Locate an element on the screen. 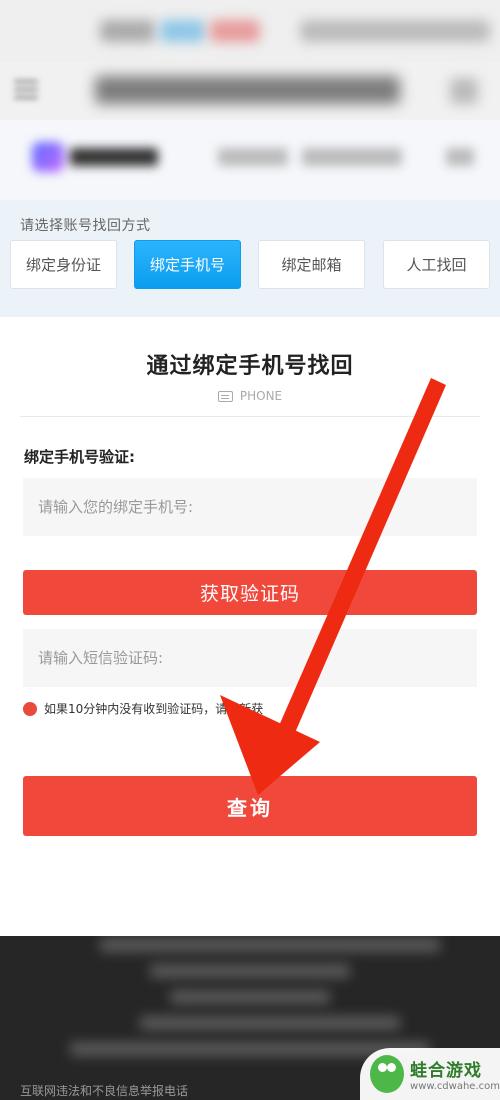 This screenshot has height=1100, width=500. recovery-method-section: 请选择账号找回方式 绑定身份证 绑定手机号 绑定邮箱 人工找回 is located at coordinates (250, 258).